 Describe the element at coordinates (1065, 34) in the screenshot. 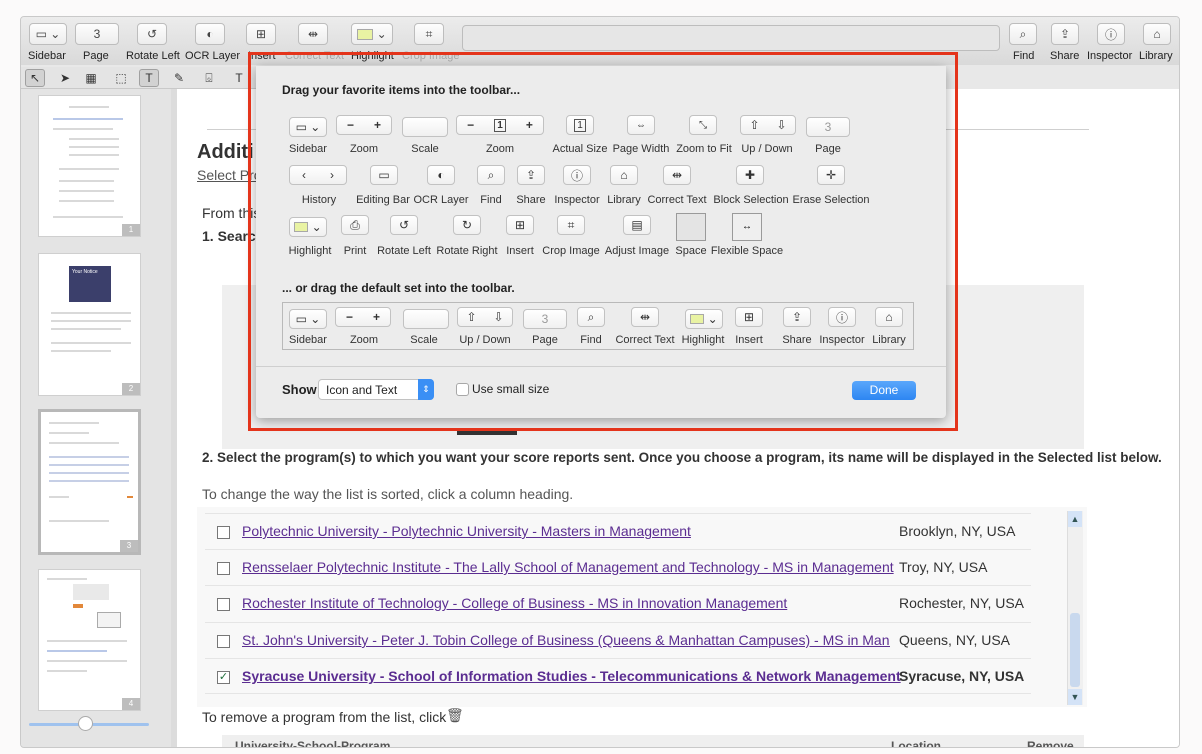

I see `share-button: ⇪` at that location.